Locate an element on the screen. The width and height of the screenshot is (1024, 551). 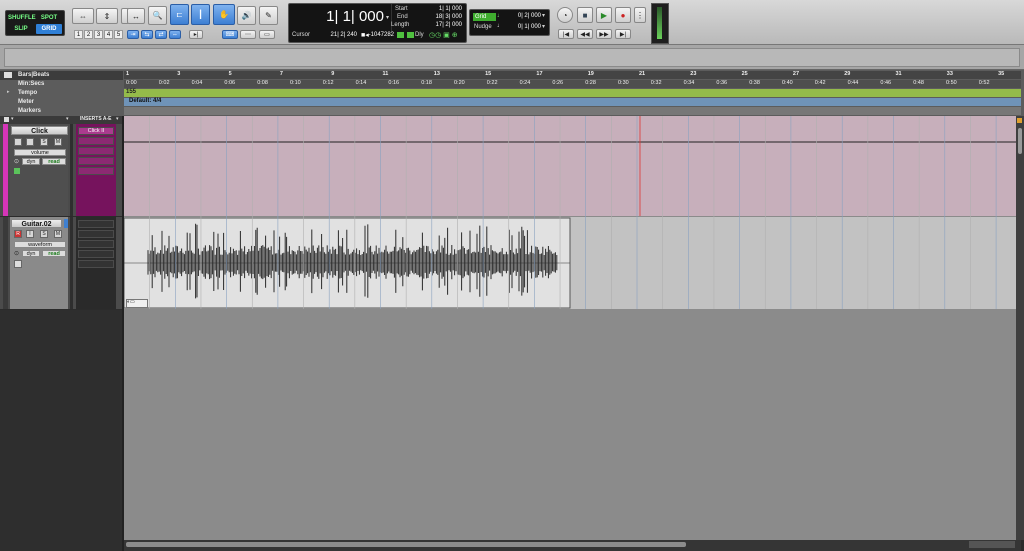
zoom-vertical-button: ⇕ is located at coordinates (107, 16).